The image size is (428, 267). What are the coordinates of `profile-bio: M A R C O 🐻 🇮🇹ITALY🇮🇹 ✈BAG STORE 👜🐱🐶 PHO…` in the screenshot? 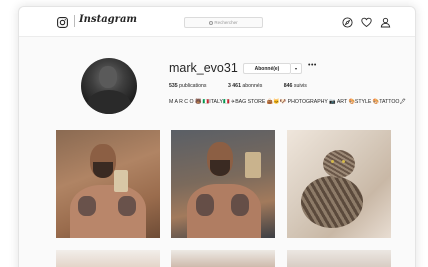 It's located at (288, 102).